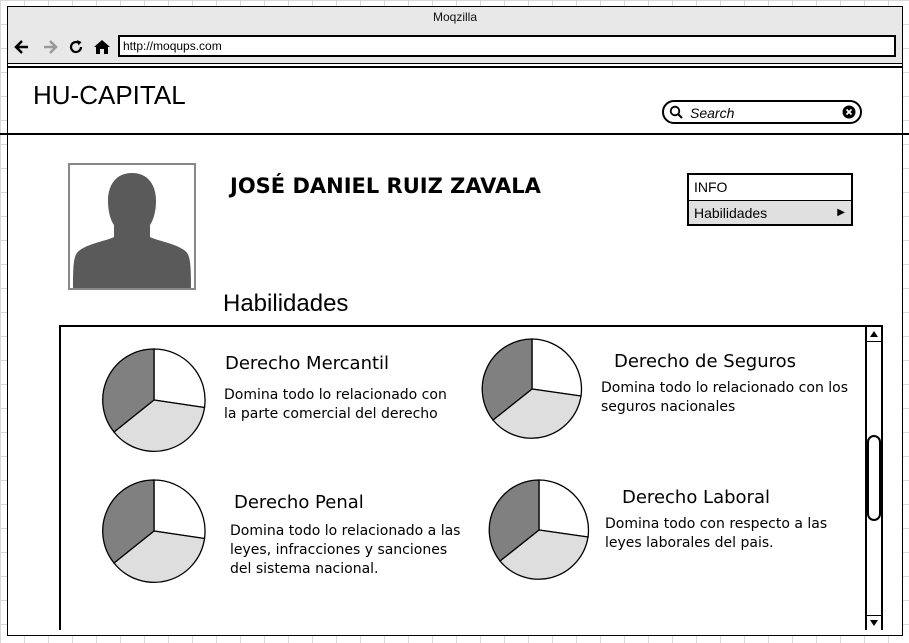 Image resolution: width=909 pixels, height=643 pixels. Describe the element at coordinates (676, 112) in the screenshot. I see `search-icon` at that location.